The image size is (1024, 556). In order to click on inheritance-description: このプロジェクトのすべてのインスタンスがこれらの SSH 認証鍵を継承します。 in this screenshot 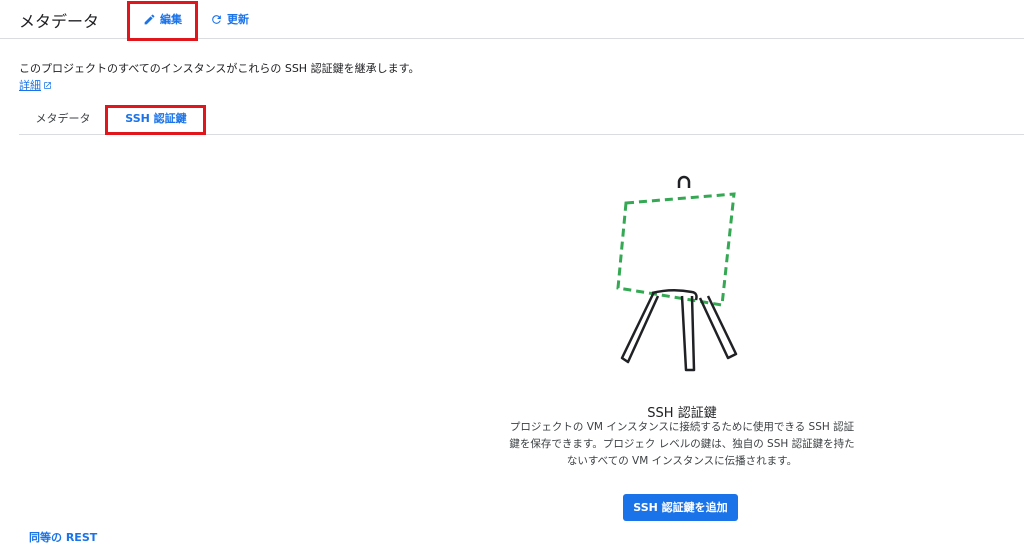, I will do `click(219, 68)`.